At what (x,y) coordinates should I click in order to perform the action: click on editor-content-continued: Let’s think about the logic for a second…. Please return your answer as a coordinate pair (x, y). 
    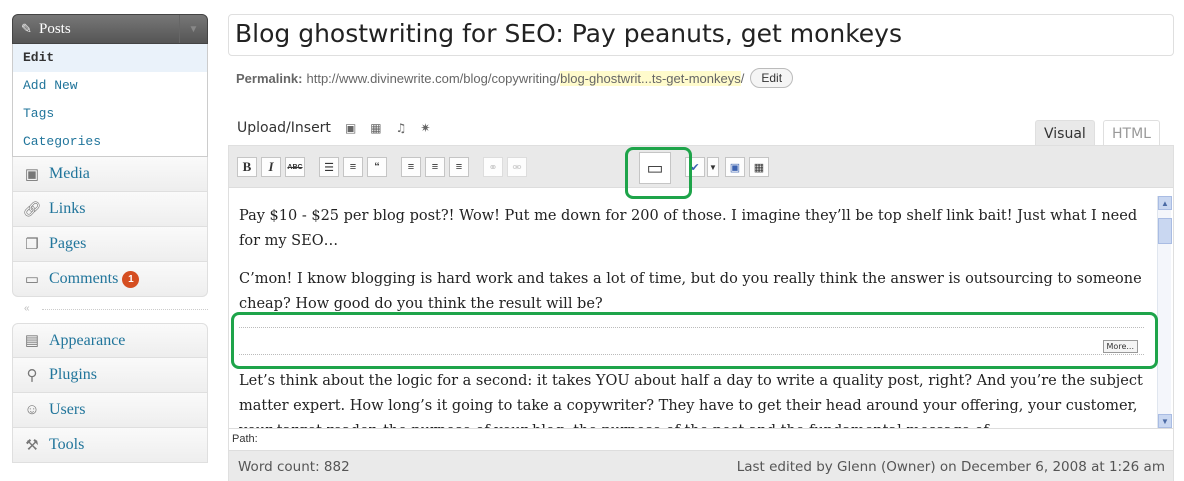
    Looking at the image, I should click on (691, 399).